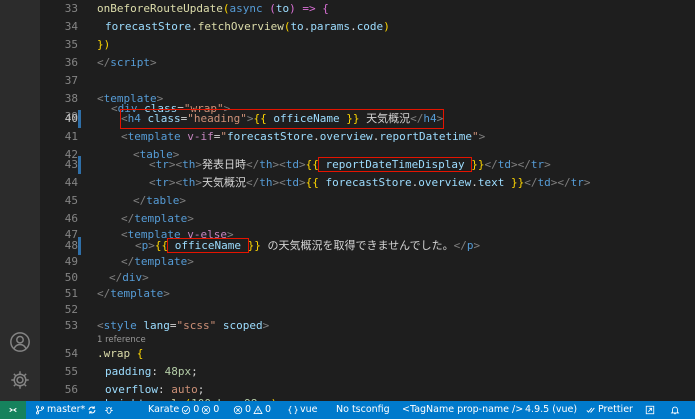  What do you see at coordinates (104, 44) in the screenshot?
I see `code-line: })` at bounding box center [104, 44].